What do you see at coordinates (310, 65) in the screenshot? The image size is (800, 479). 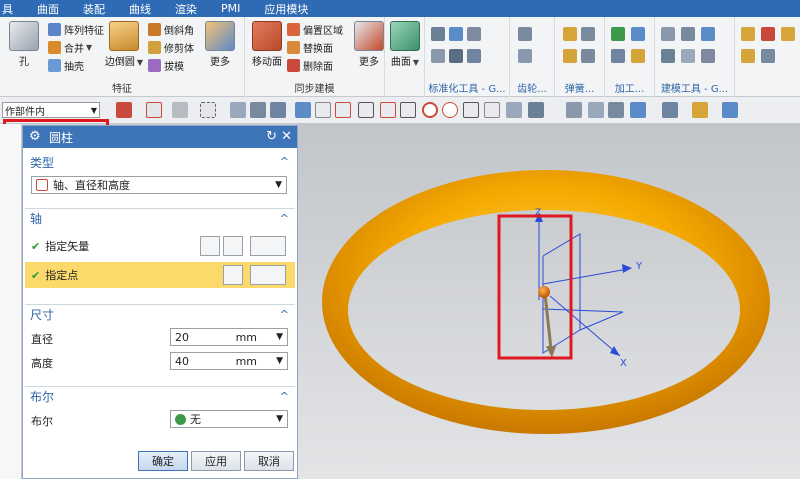 I see `delete-face-button: 删除面` at bounding box center [310, 65].